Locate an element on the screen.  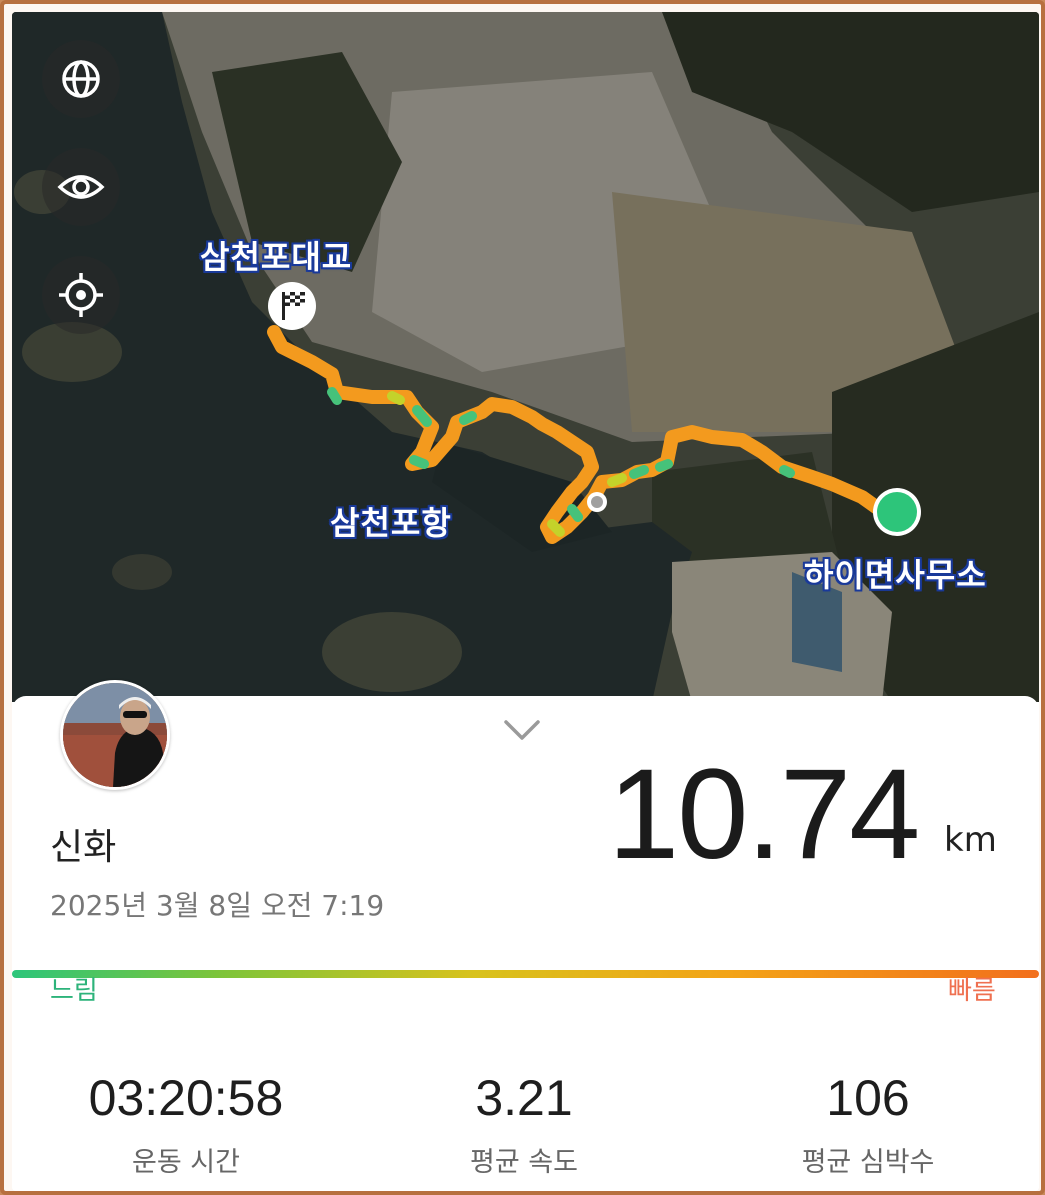
view-toggle-button is located at coordinates (81, 187).